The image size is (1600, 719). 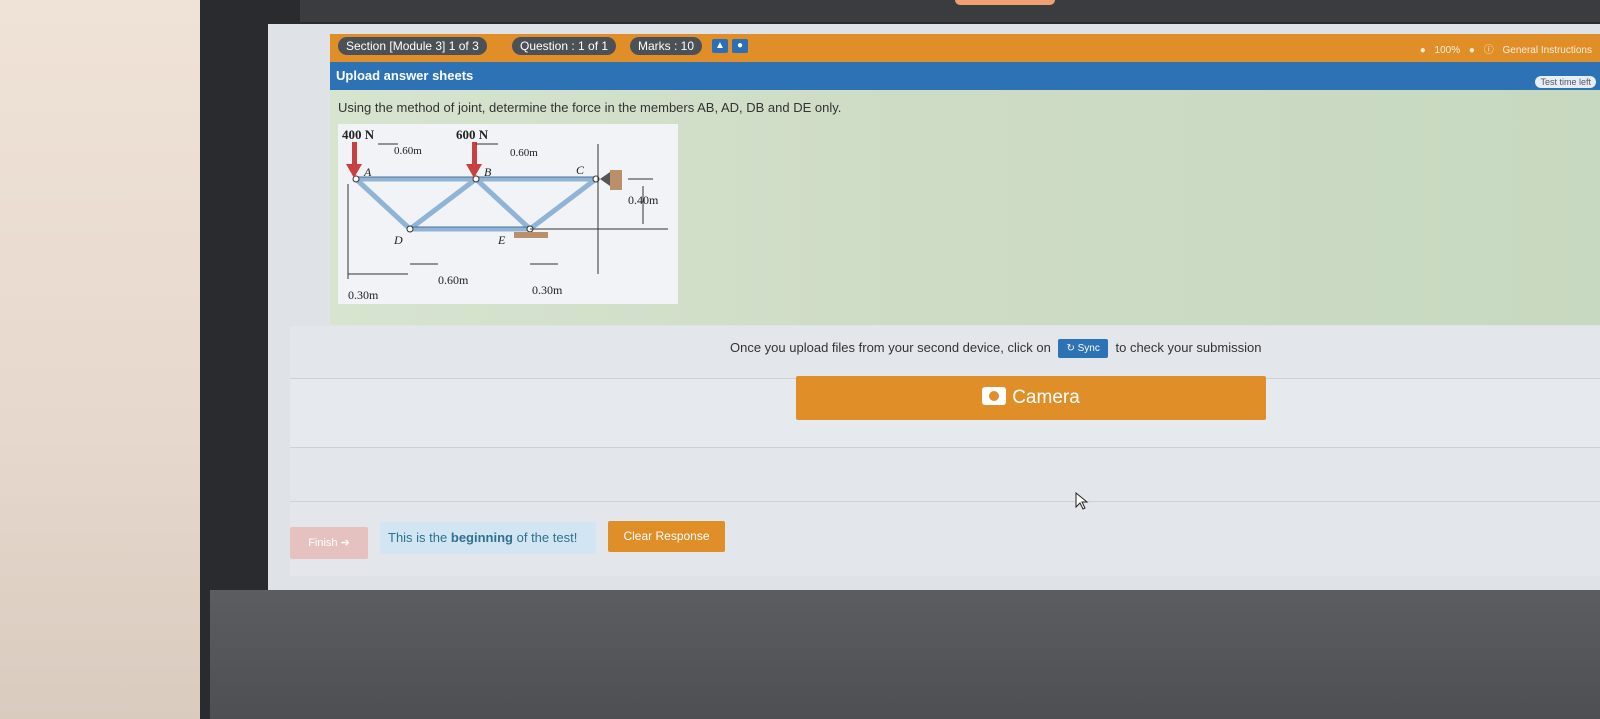 What do you see at coordinates (740, 46) in the screenshot?
I see `chat-icon: ●` at bounding box center [740, 46].